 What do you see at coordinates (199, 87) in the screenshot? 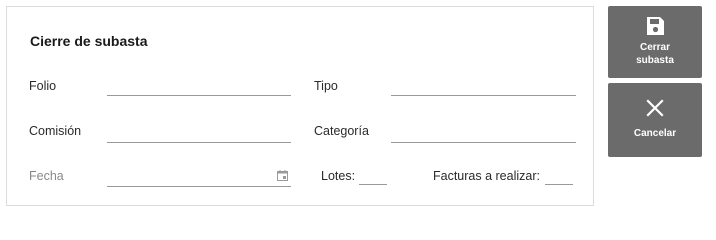
I see `folio-field` at bounding box center [199, 87].